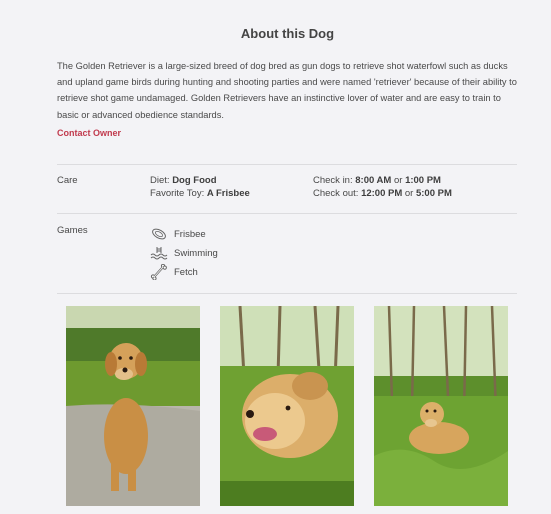  I want to click on page-title: About this Dog, so click(287, 33).